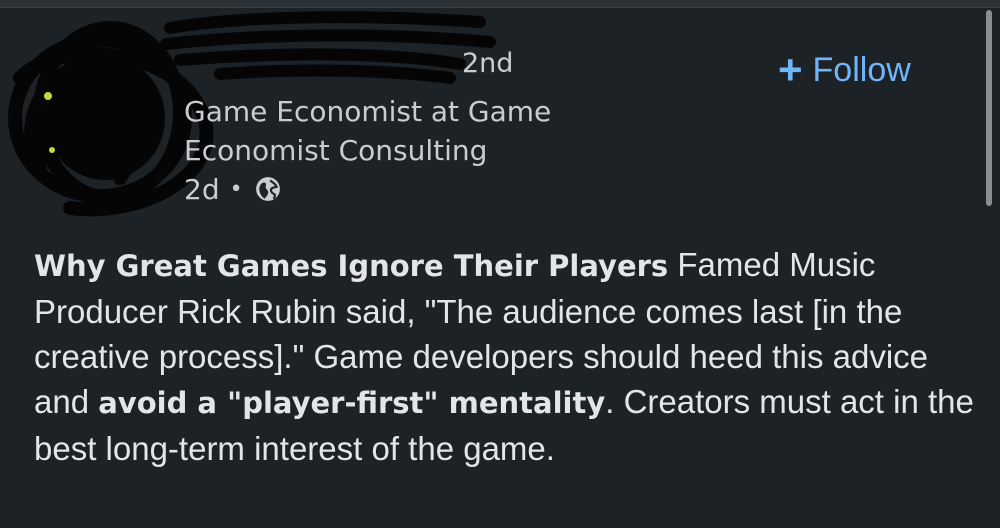  Describe the element at coordinates (351, 266) in the screenshot. I see `post-title: Why Great Games Ignore Their Players` at that location.